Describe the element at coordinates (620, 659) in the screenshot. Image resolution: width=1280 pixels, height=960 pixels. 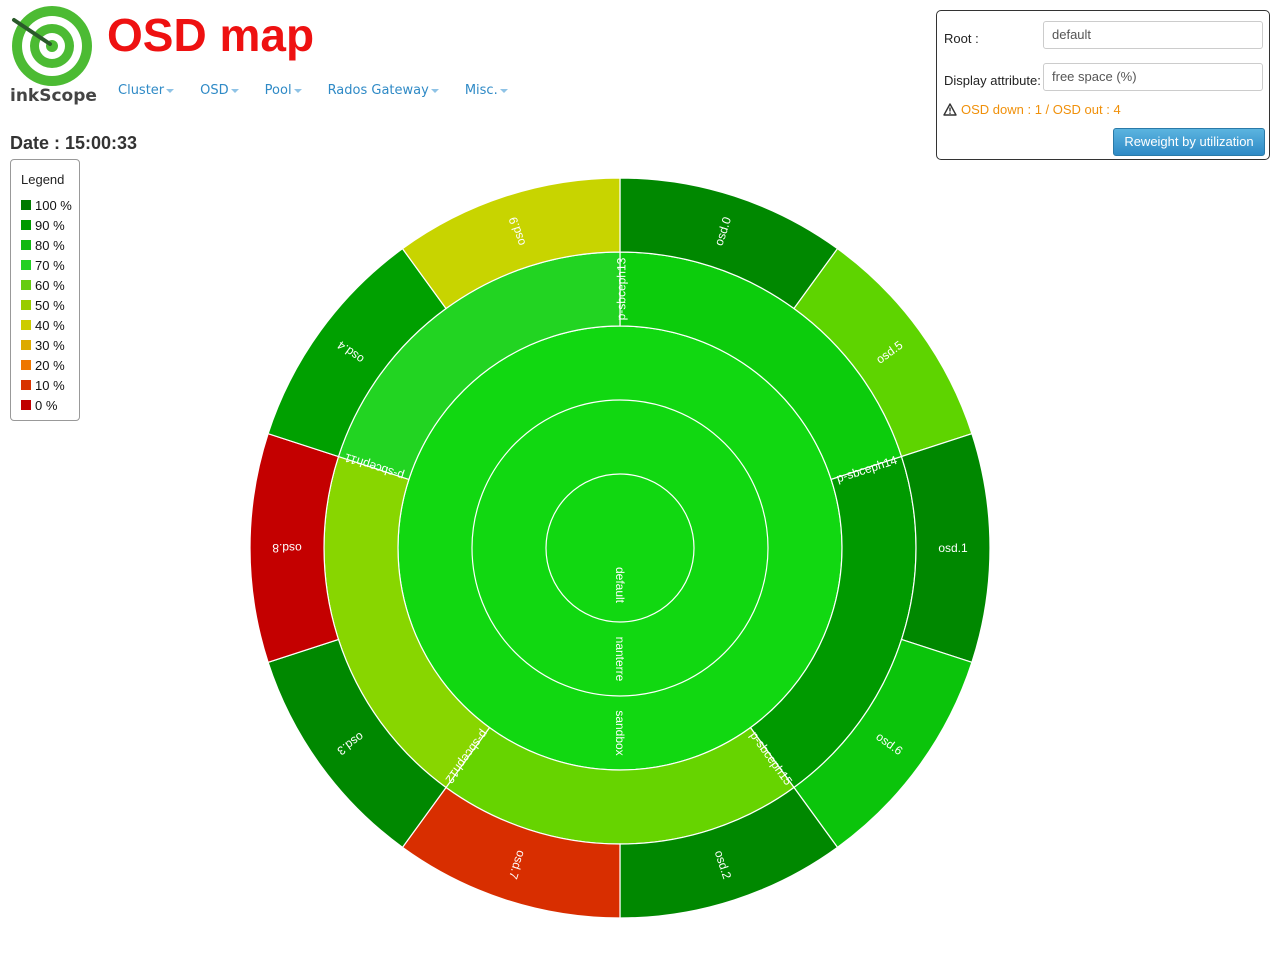
I see `ring-label-nanterre: nanterre` at that location.